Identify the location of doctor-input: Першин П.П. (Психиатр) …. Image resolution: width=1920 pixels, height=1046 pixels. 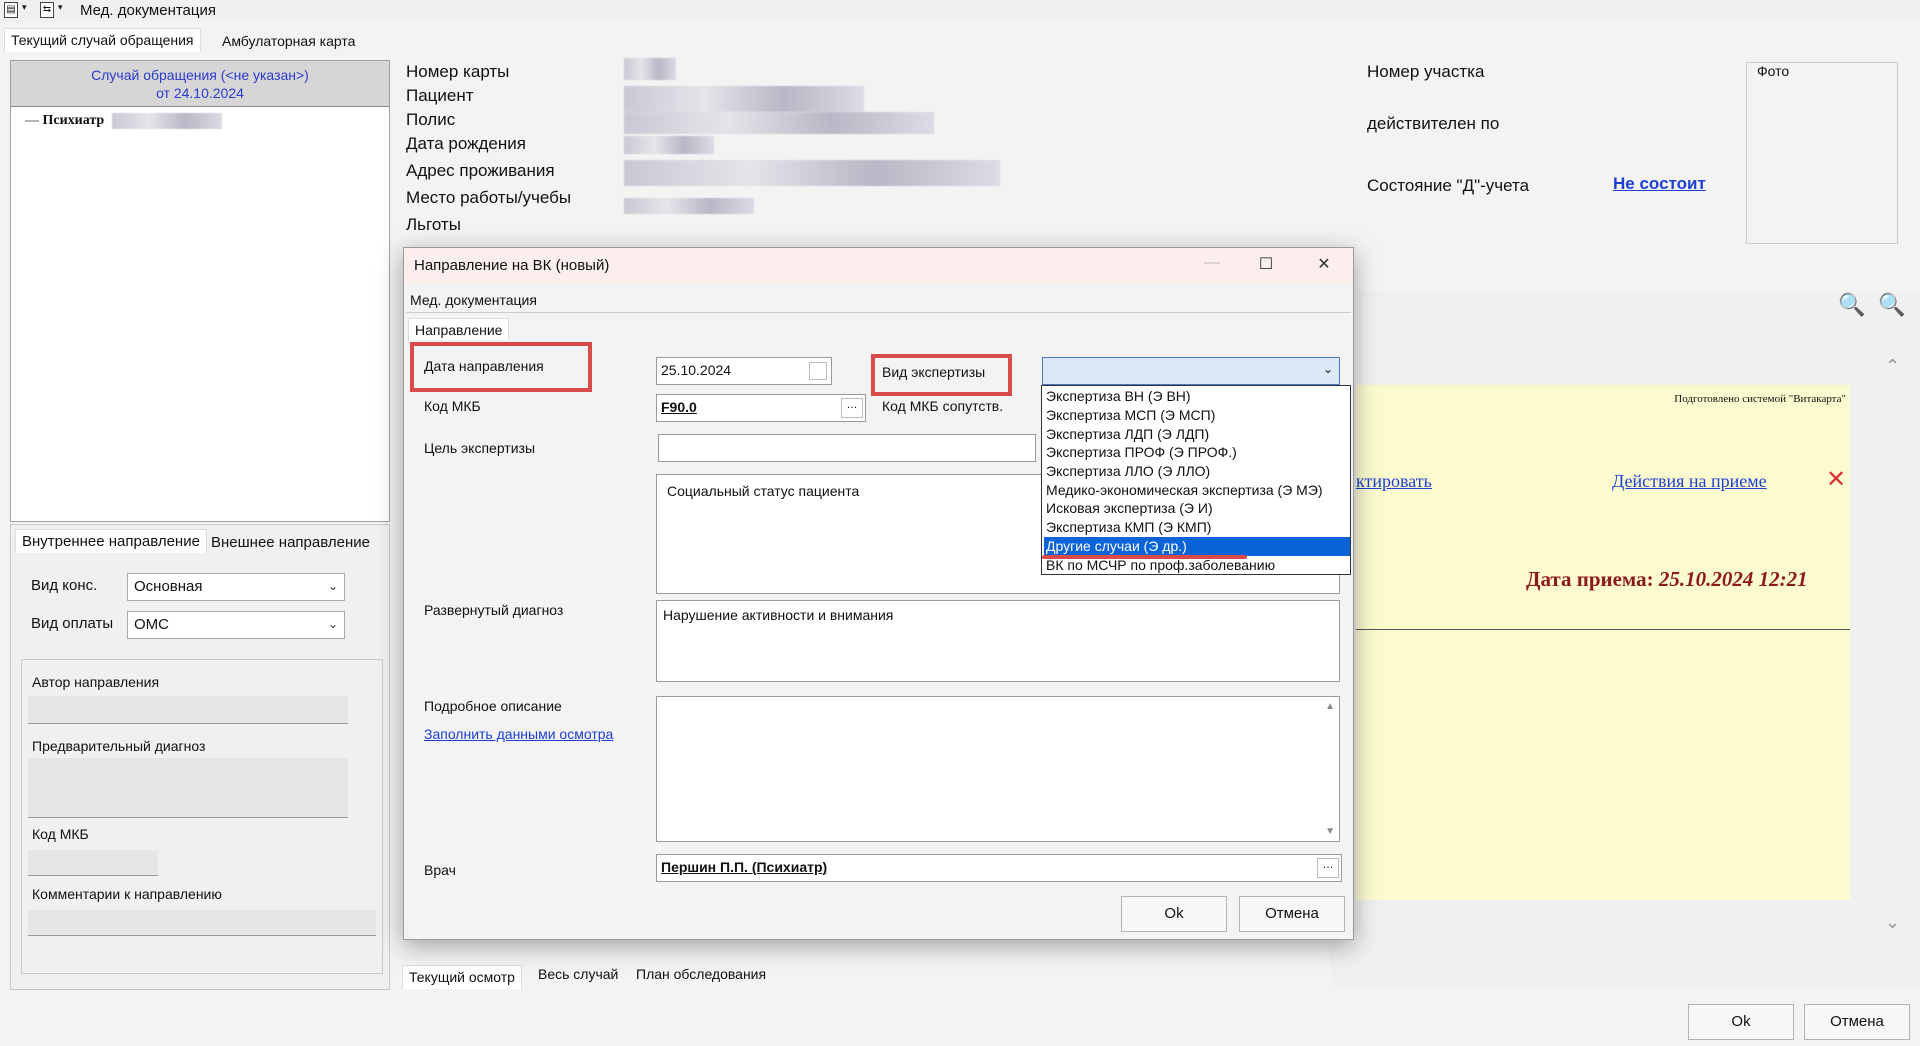
(999, 868).